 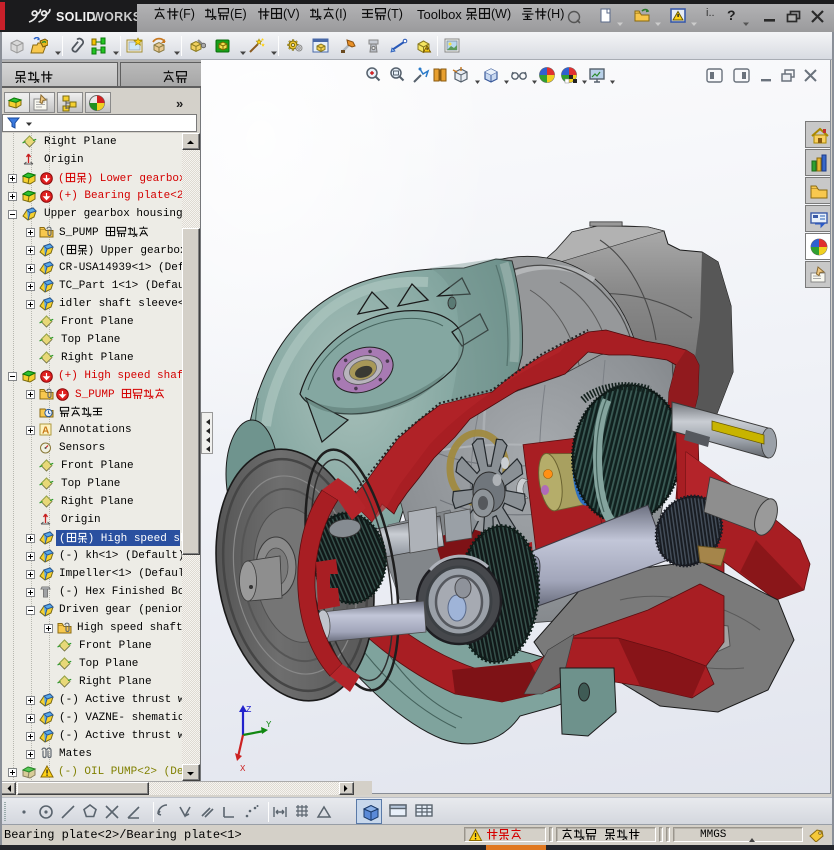 I want to click on svg-text: A, so click(x=45, y=431).